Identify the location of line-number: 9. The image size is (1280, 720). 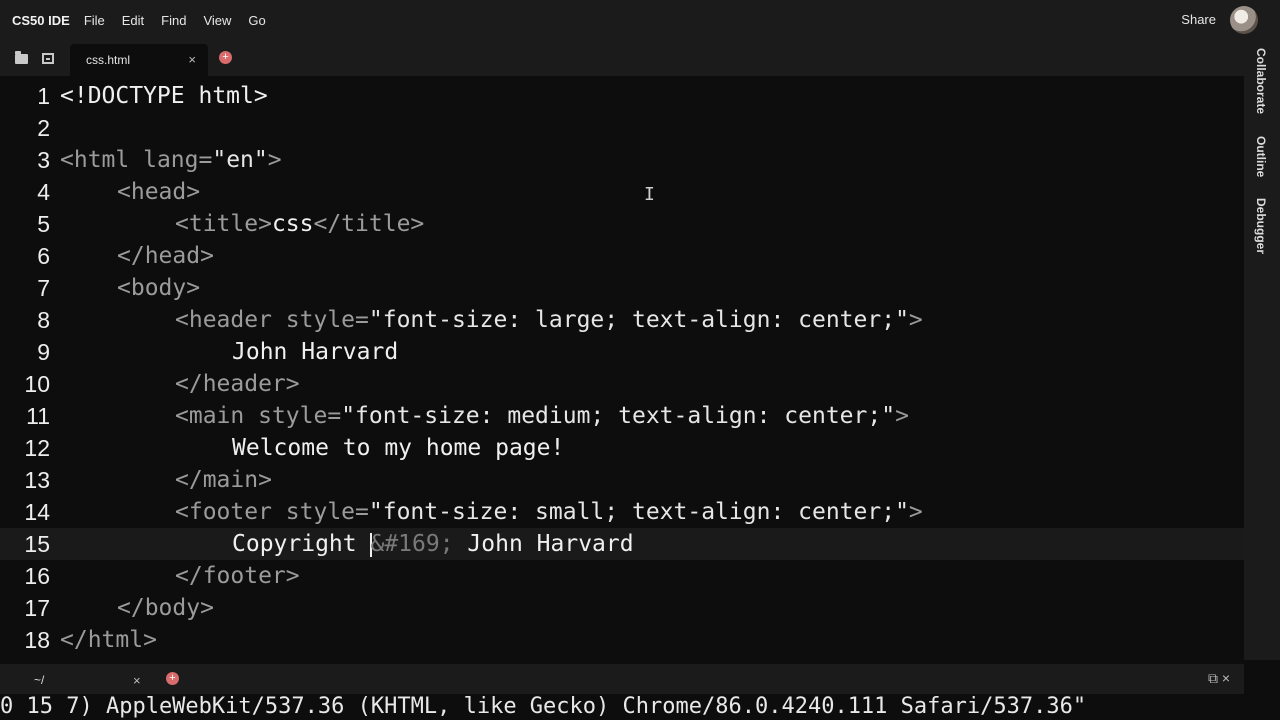
(43, 351).